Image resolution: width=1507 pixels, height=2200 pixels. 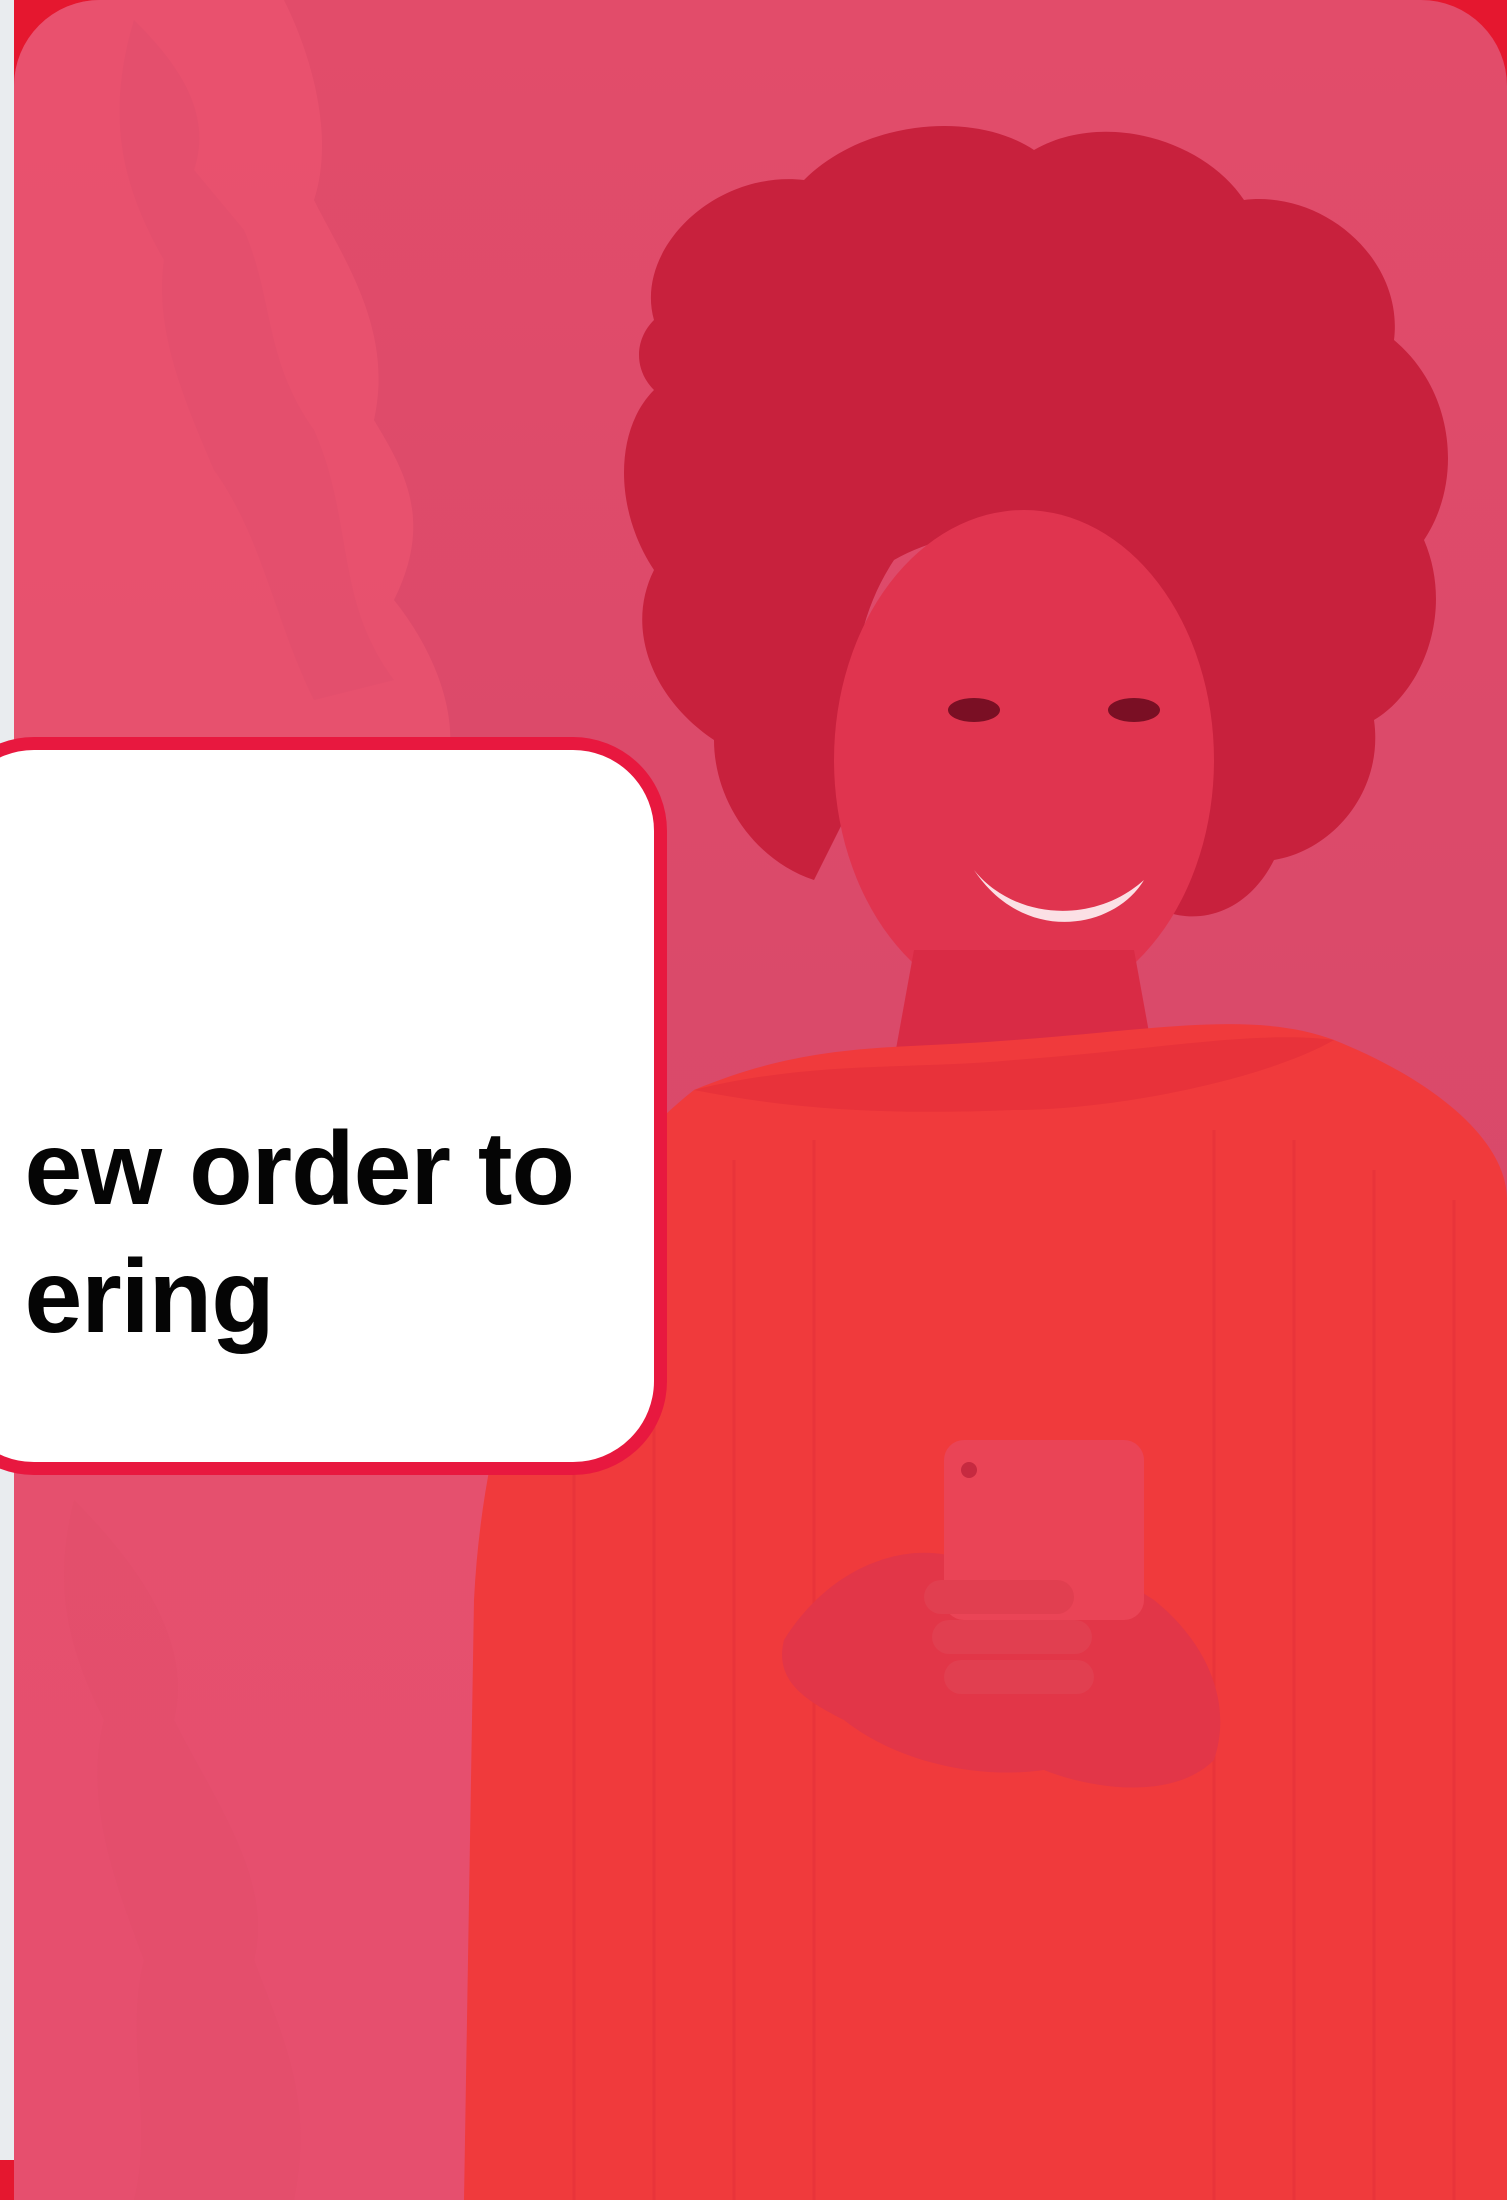 I want to click on headline: ew order to ering, so click(x=299, y=1233).